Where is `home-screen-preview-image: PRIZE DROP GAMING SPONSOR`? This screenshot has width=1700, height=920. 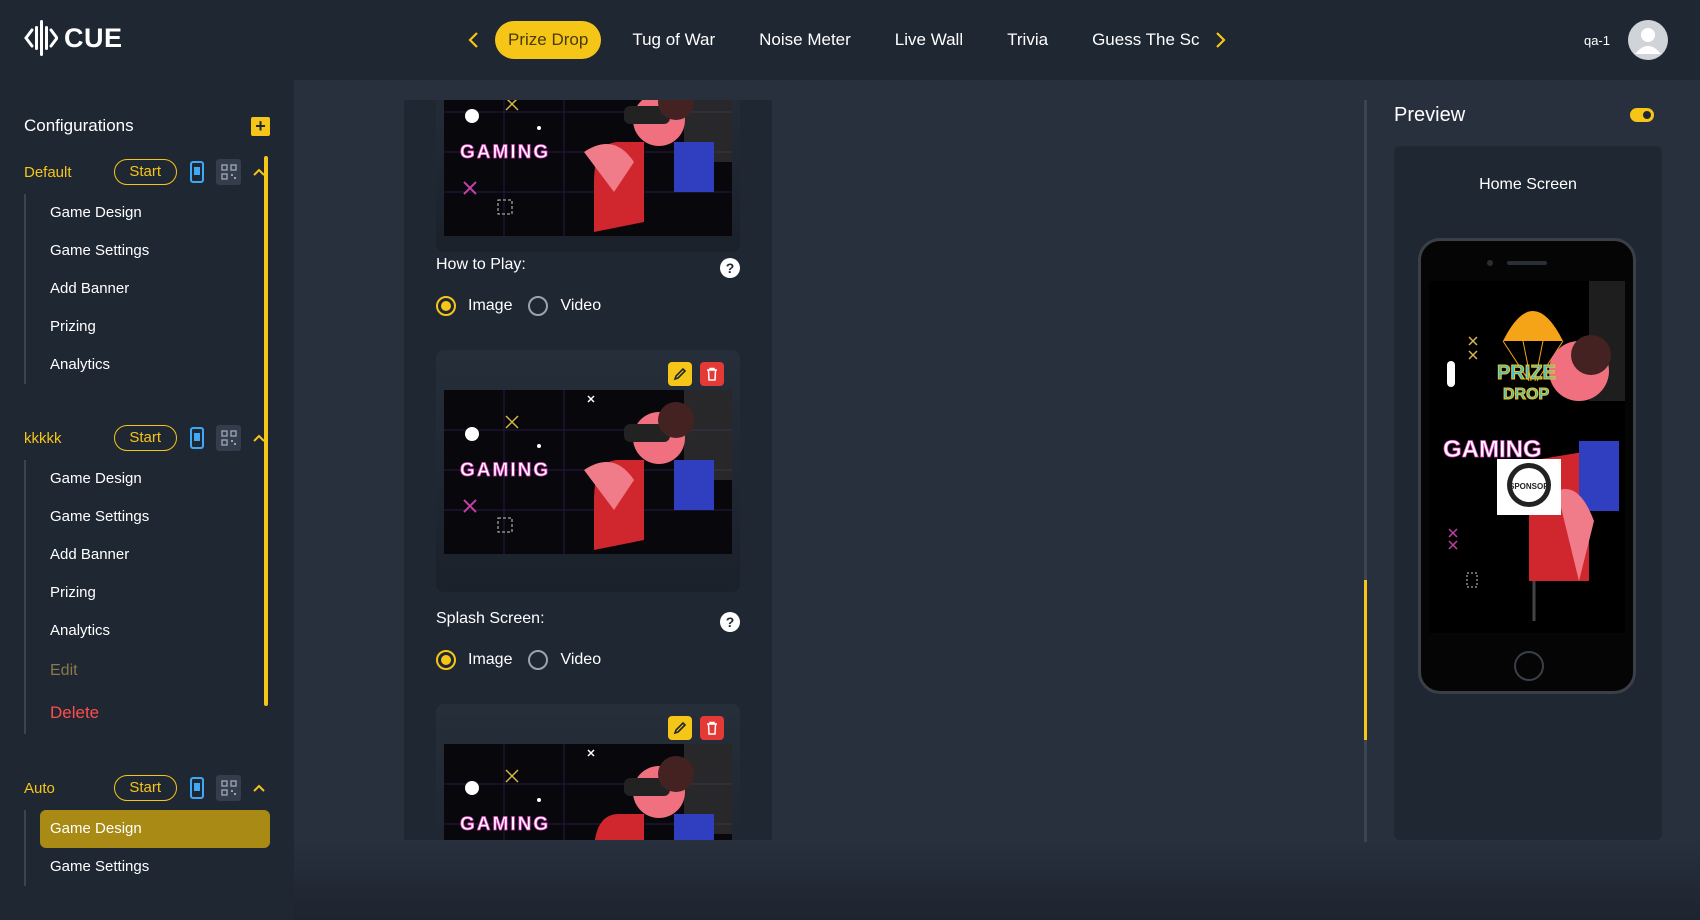
home-screen-preview-image: PRIZE DROP GAMING SPONSOR is located at coordinates (1527, 457).